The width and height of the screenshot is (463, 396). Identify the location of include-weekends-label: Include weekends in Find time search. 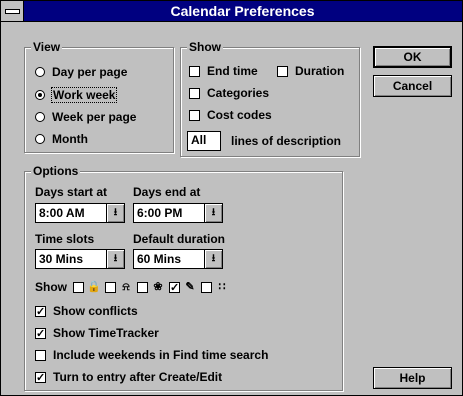
(161, 355).